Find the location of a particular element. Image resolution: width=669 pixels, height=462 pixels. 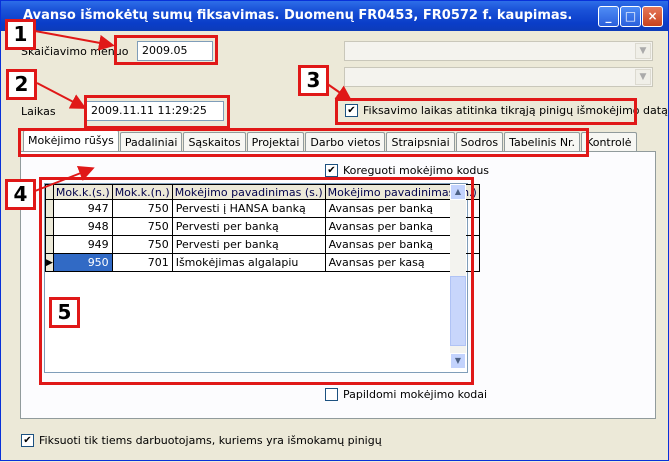

callout-4: 4 is located at coordinates (20, 194).